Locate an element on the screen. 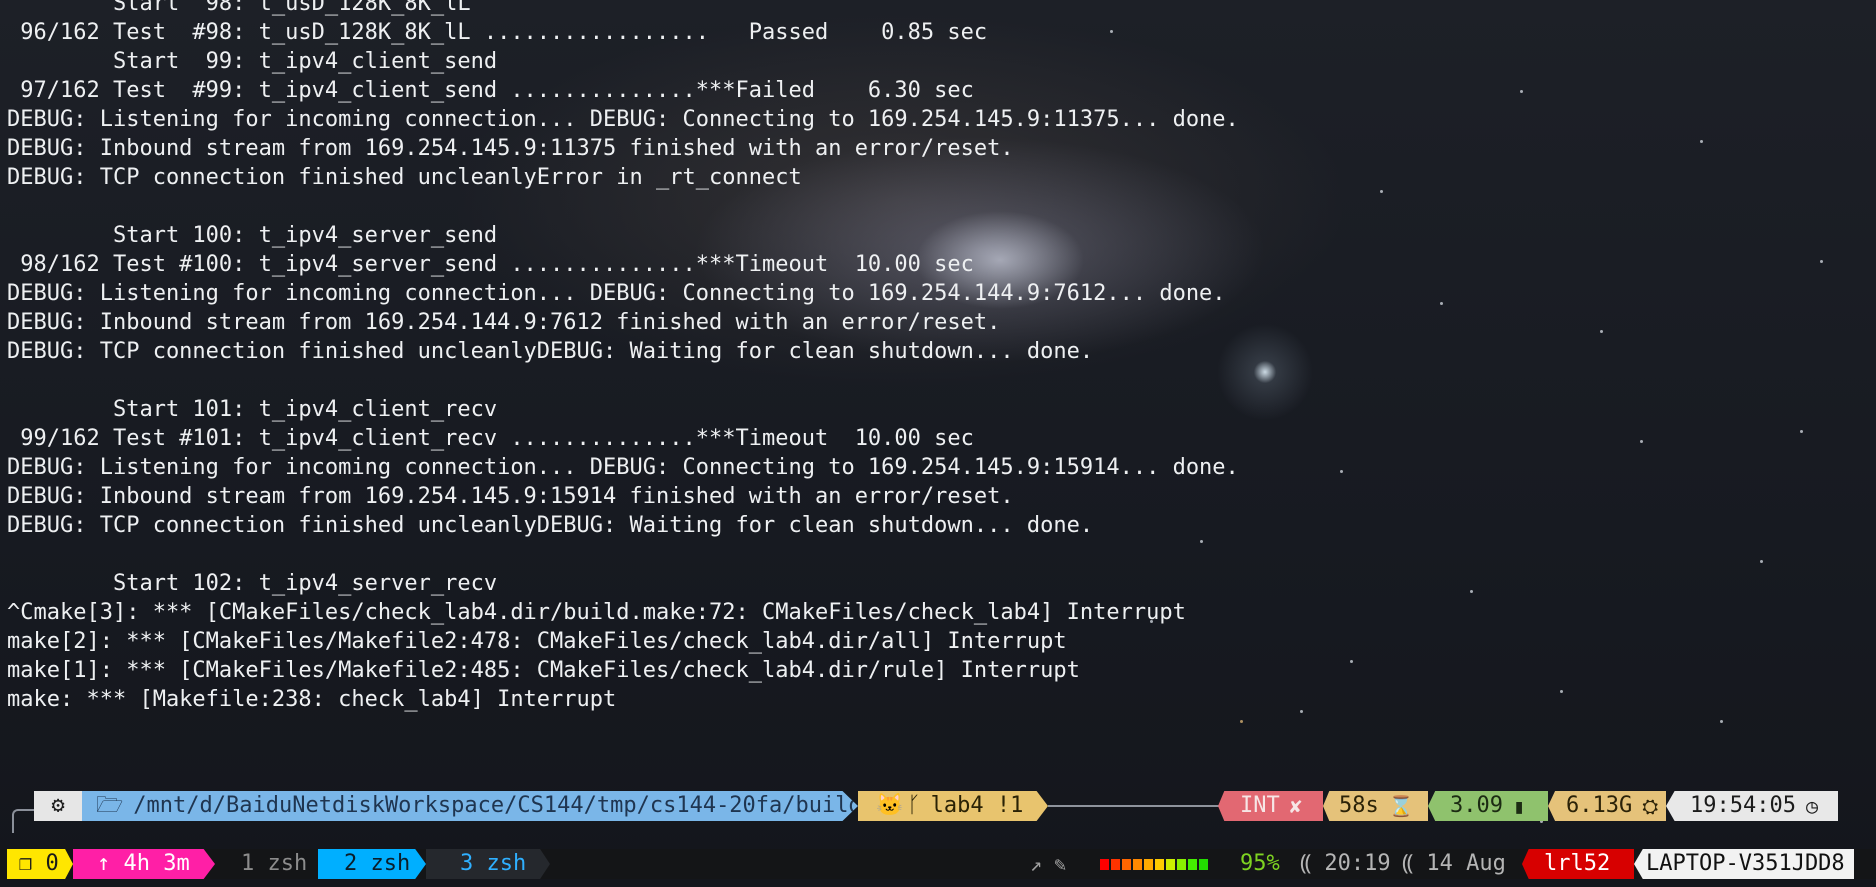 This screenshot has width=1876, height=887. prompt-corner is located at coordinates (24, 821).